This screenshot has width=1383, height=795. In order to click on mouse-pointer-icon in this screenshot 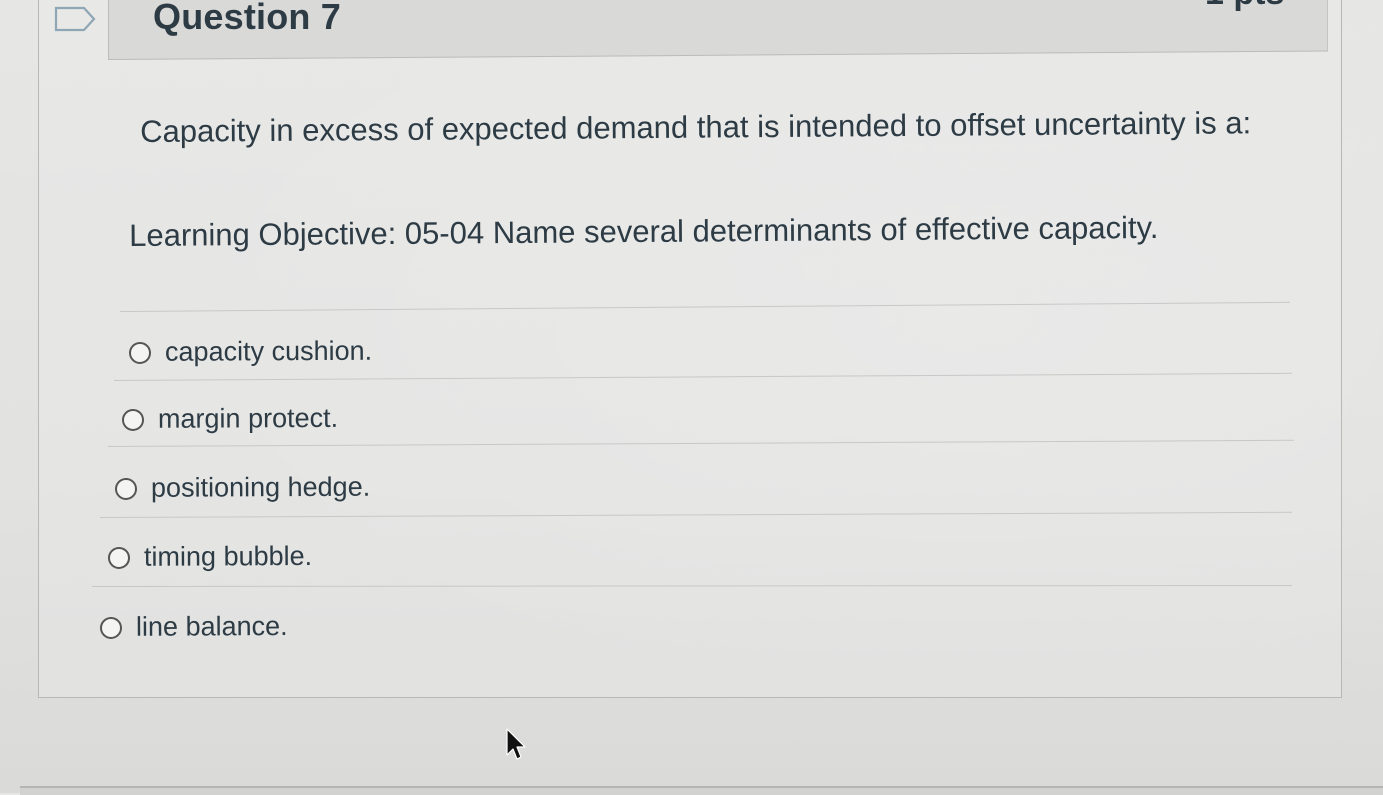, I will do `click(516, 744)`.